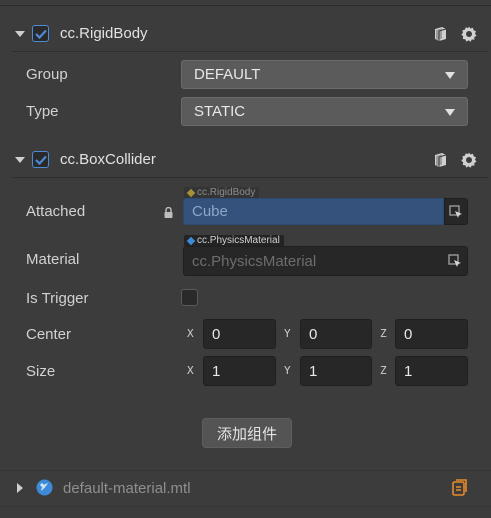 The width and height of the screenshot is (491, 518). I want to click on attached-tag-text: cc.RigidBody, so click(226, 192).